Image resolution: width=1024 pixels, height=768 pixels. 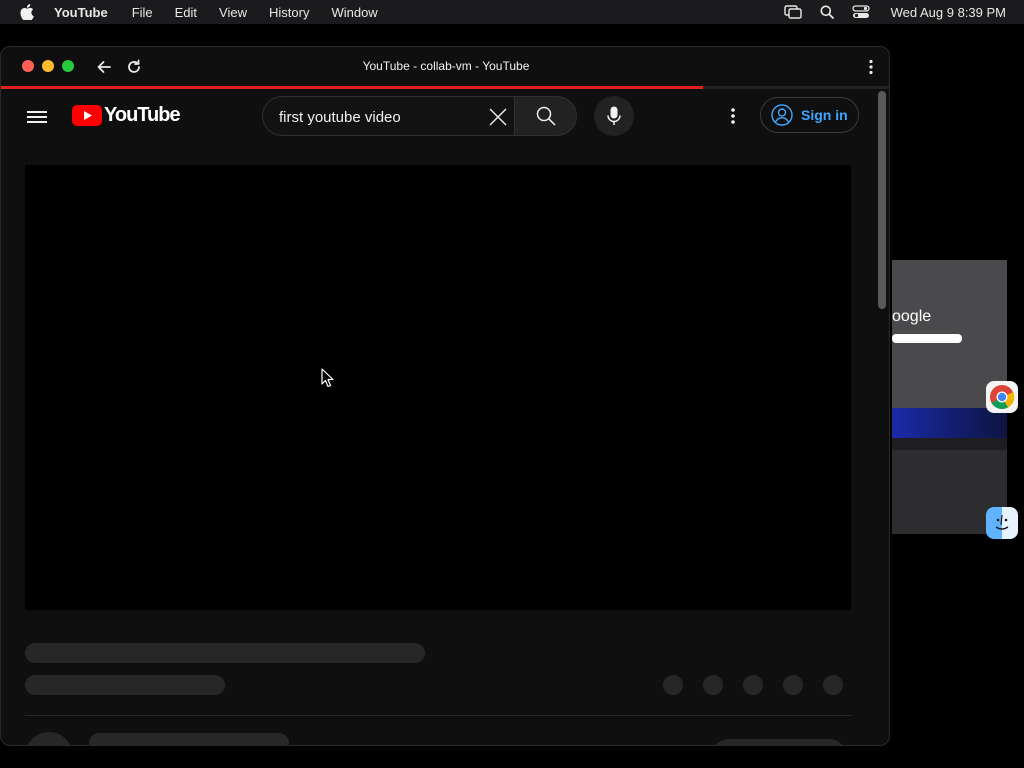 I want to click on avatar-placeholder, so click(x=49, y=738).